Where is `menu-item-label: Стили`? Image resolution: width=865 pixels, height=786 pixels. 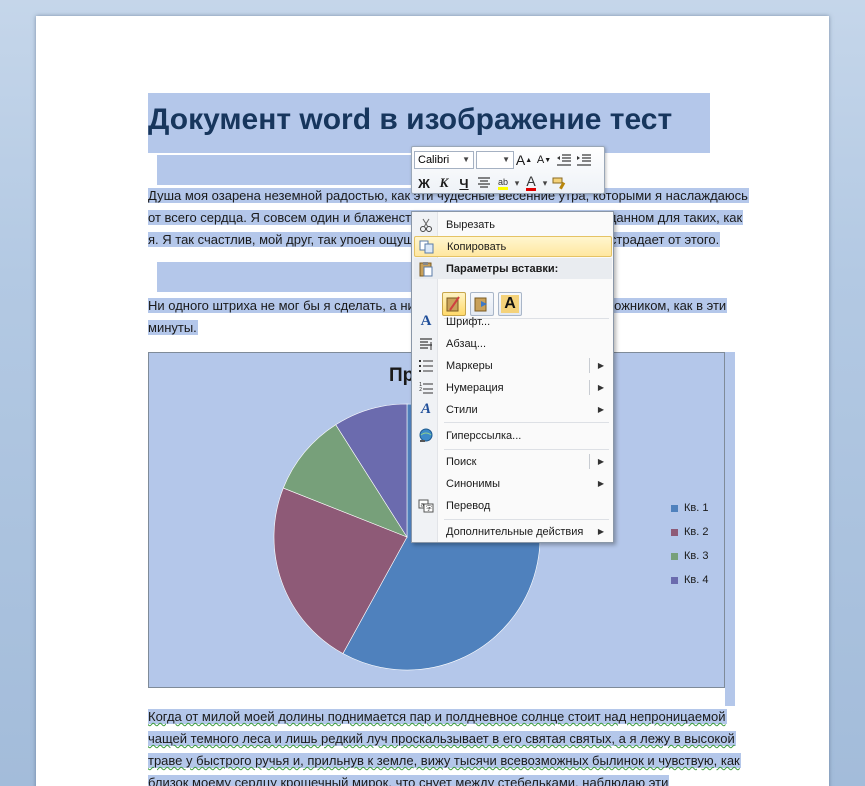 menu-item-label: Стили is located at coordinates (462, 409).